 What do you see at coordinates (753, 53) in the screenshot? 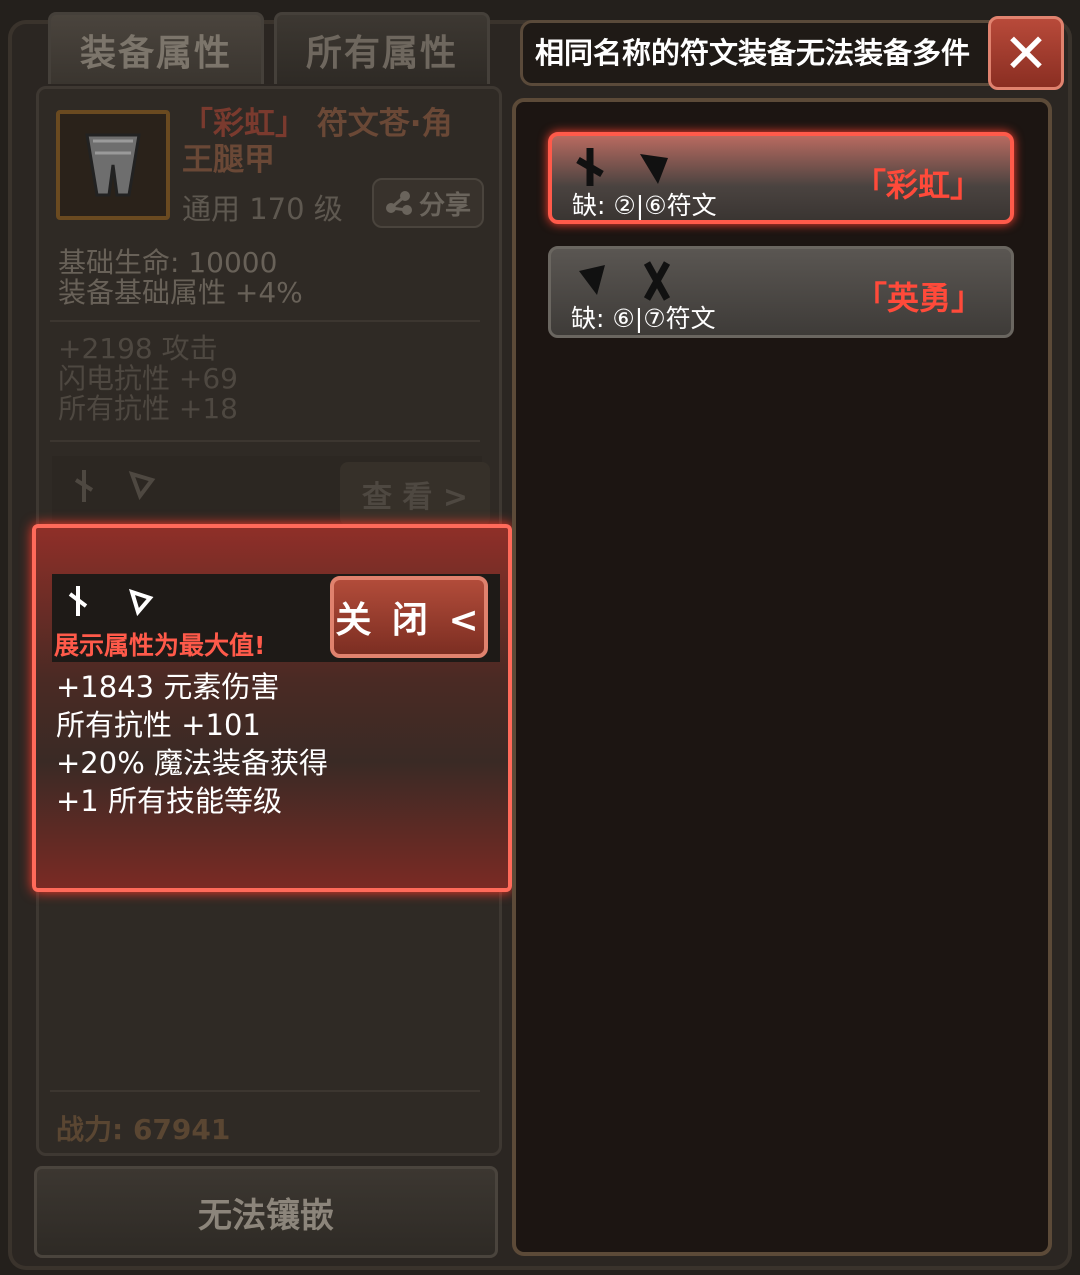
I see `right-title: 相同名称的符文装备无法装备多件` at bounding box center [753, 53].